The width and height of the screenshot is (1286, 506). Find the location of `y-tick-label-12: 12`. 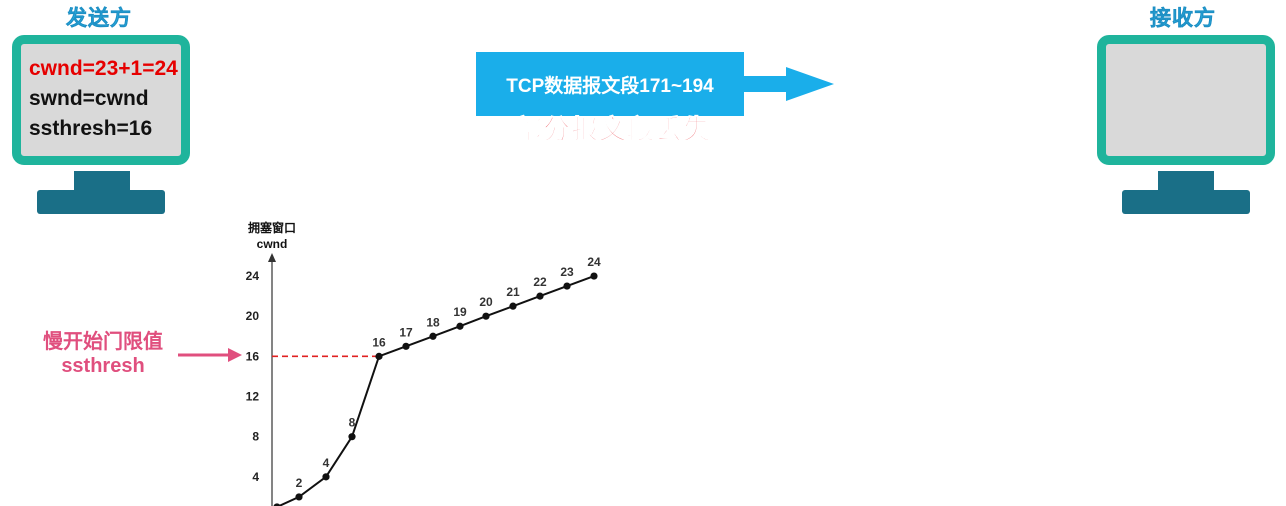

y-tick-label-12: 12 is located at coordinates (253, 397).